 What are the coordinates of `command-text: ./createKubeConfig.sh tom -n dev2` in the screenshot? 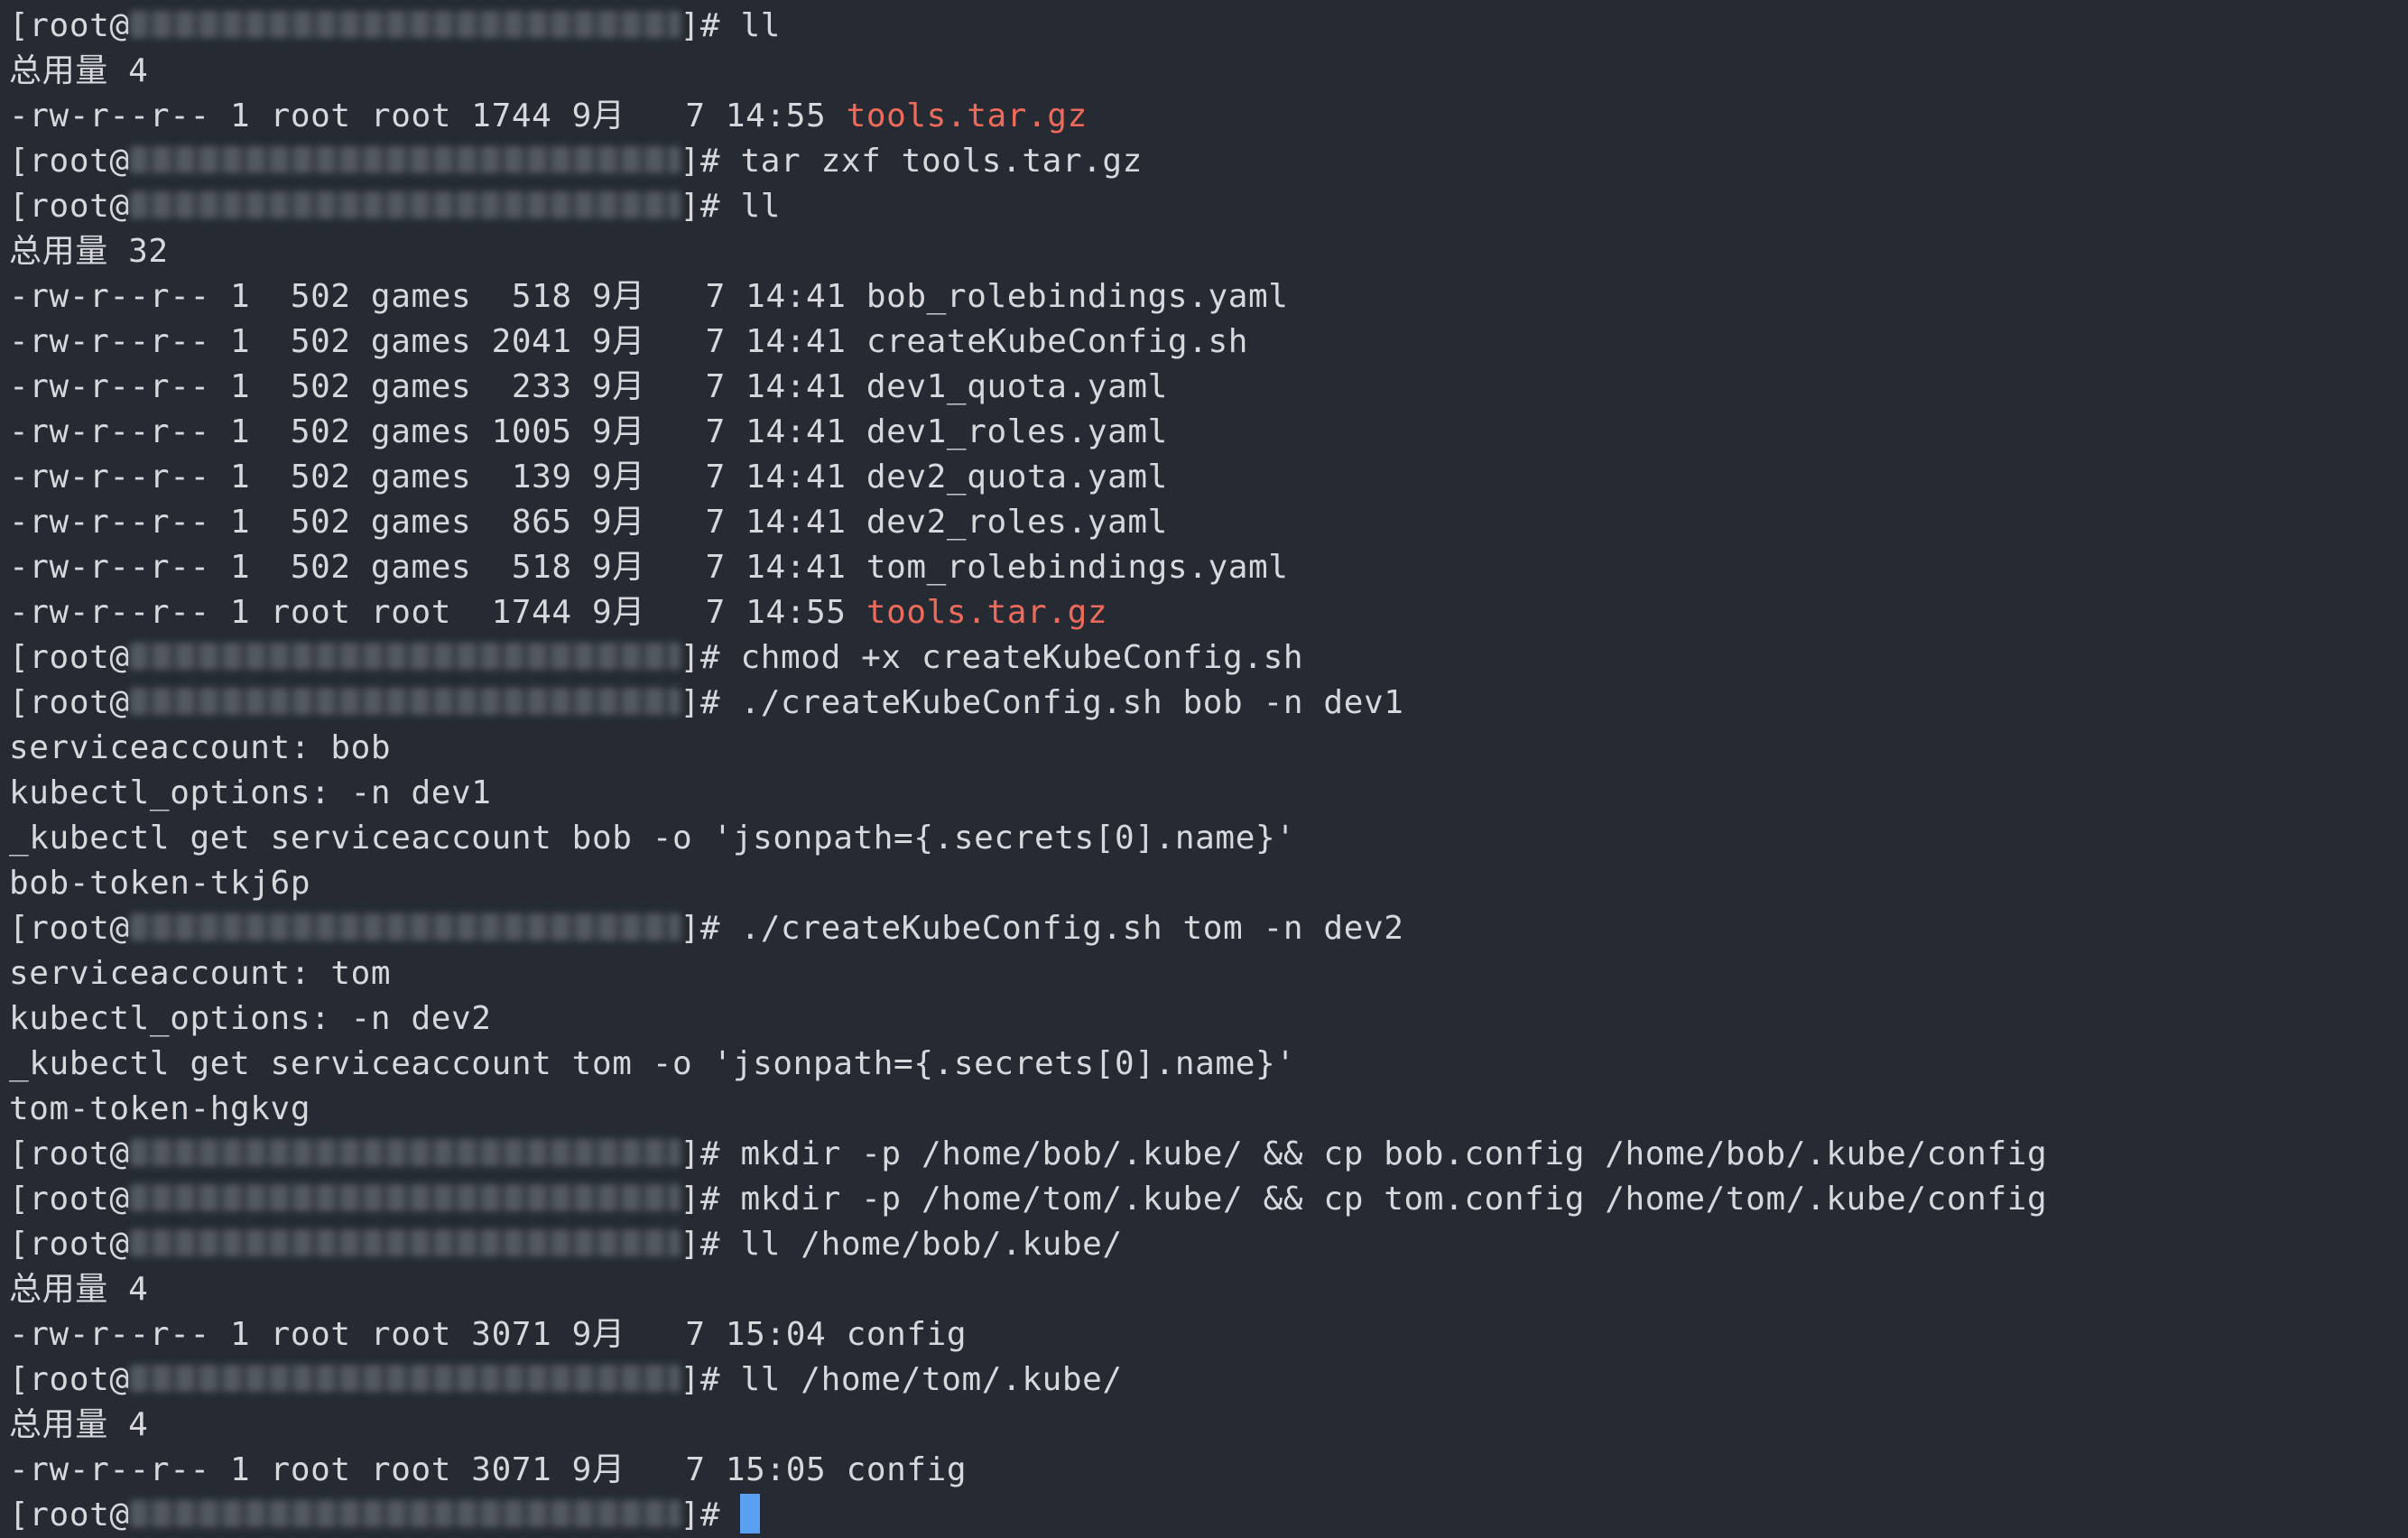 It's located at (1072, 928).